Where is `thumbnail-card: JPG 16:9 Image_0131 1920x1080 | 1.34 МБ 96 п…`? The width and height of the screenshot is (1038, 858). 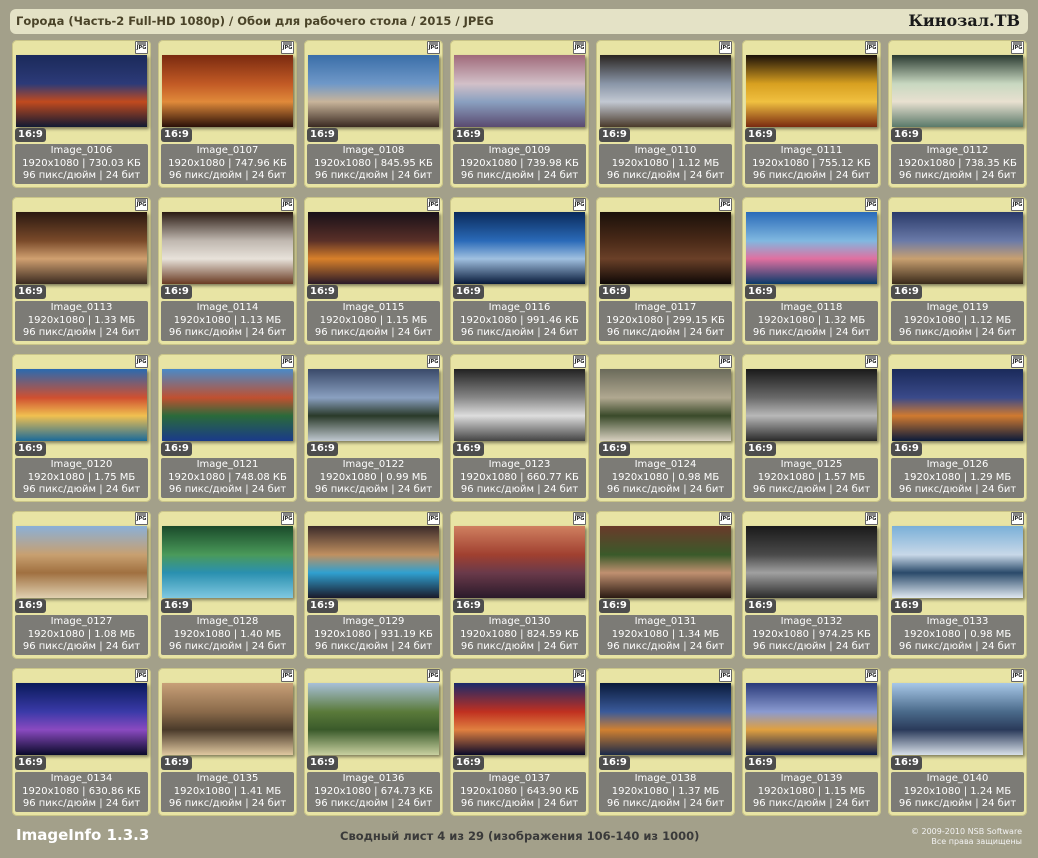 thumbnail-card: JPG 16:9 Image_0131 1920x1080 | 1.34 МБ 96 п… is located at coordinates (665, 585).